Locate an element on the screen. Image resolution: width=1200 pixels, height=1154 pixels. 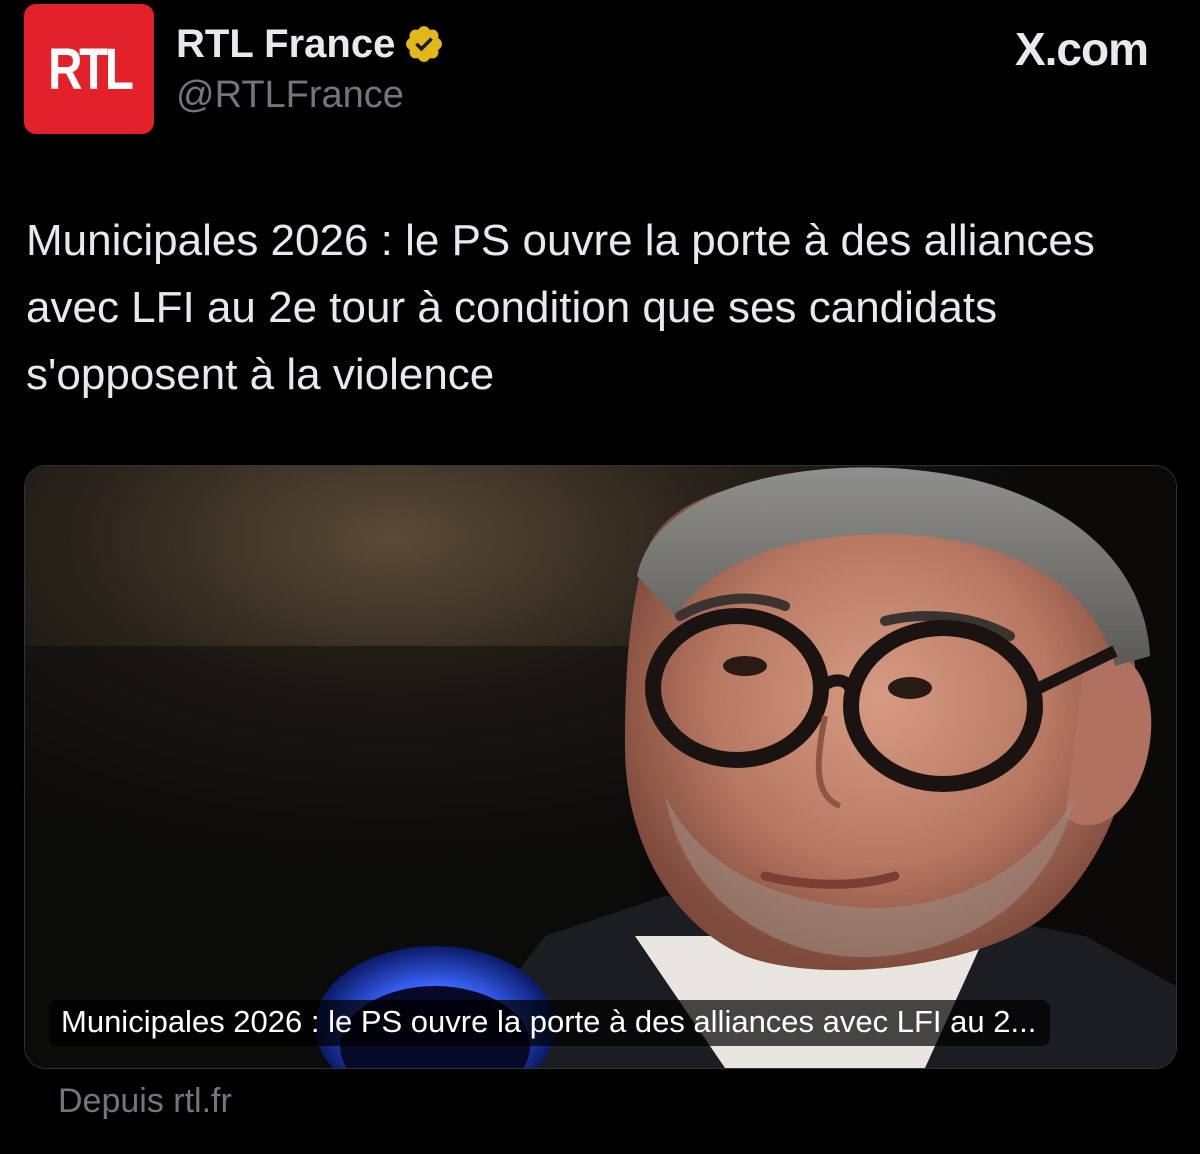
x-com-label: X.com is located at coordinates (1081, 49).